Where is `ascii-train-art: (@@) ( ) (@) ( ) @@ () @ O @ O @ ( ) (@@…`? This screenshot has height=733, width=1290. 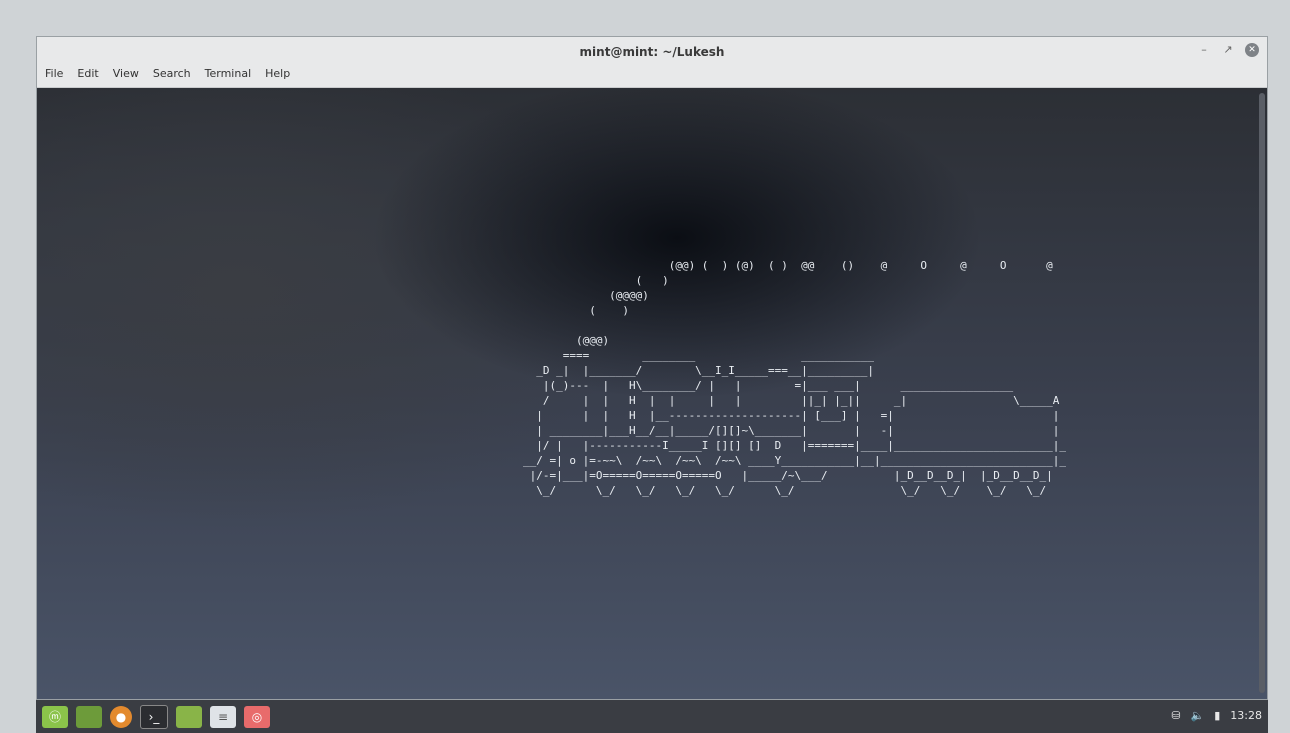 ascii-train-art: (@@) ( ) (@) ( ) @@ () @ O @ O @ ( ) (@@… is located at coordinates (795, 378).